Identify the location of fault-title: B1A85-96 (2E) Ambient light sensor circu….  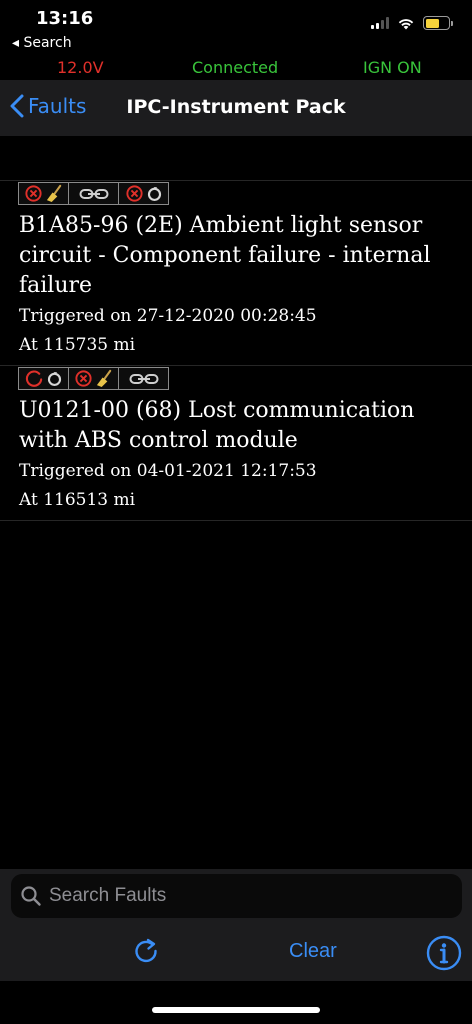
(225, 255).